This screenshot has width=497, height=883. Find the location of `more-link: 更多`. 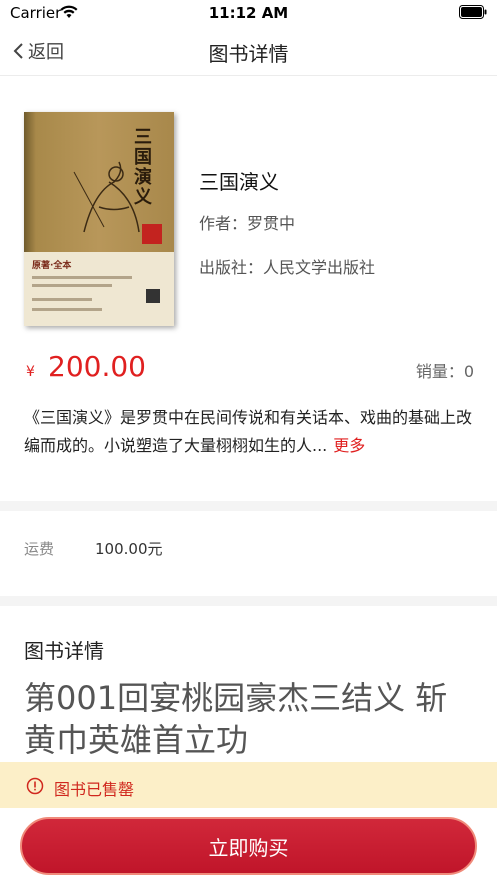

more-link: 更多 is located at coordinates (349, 445).